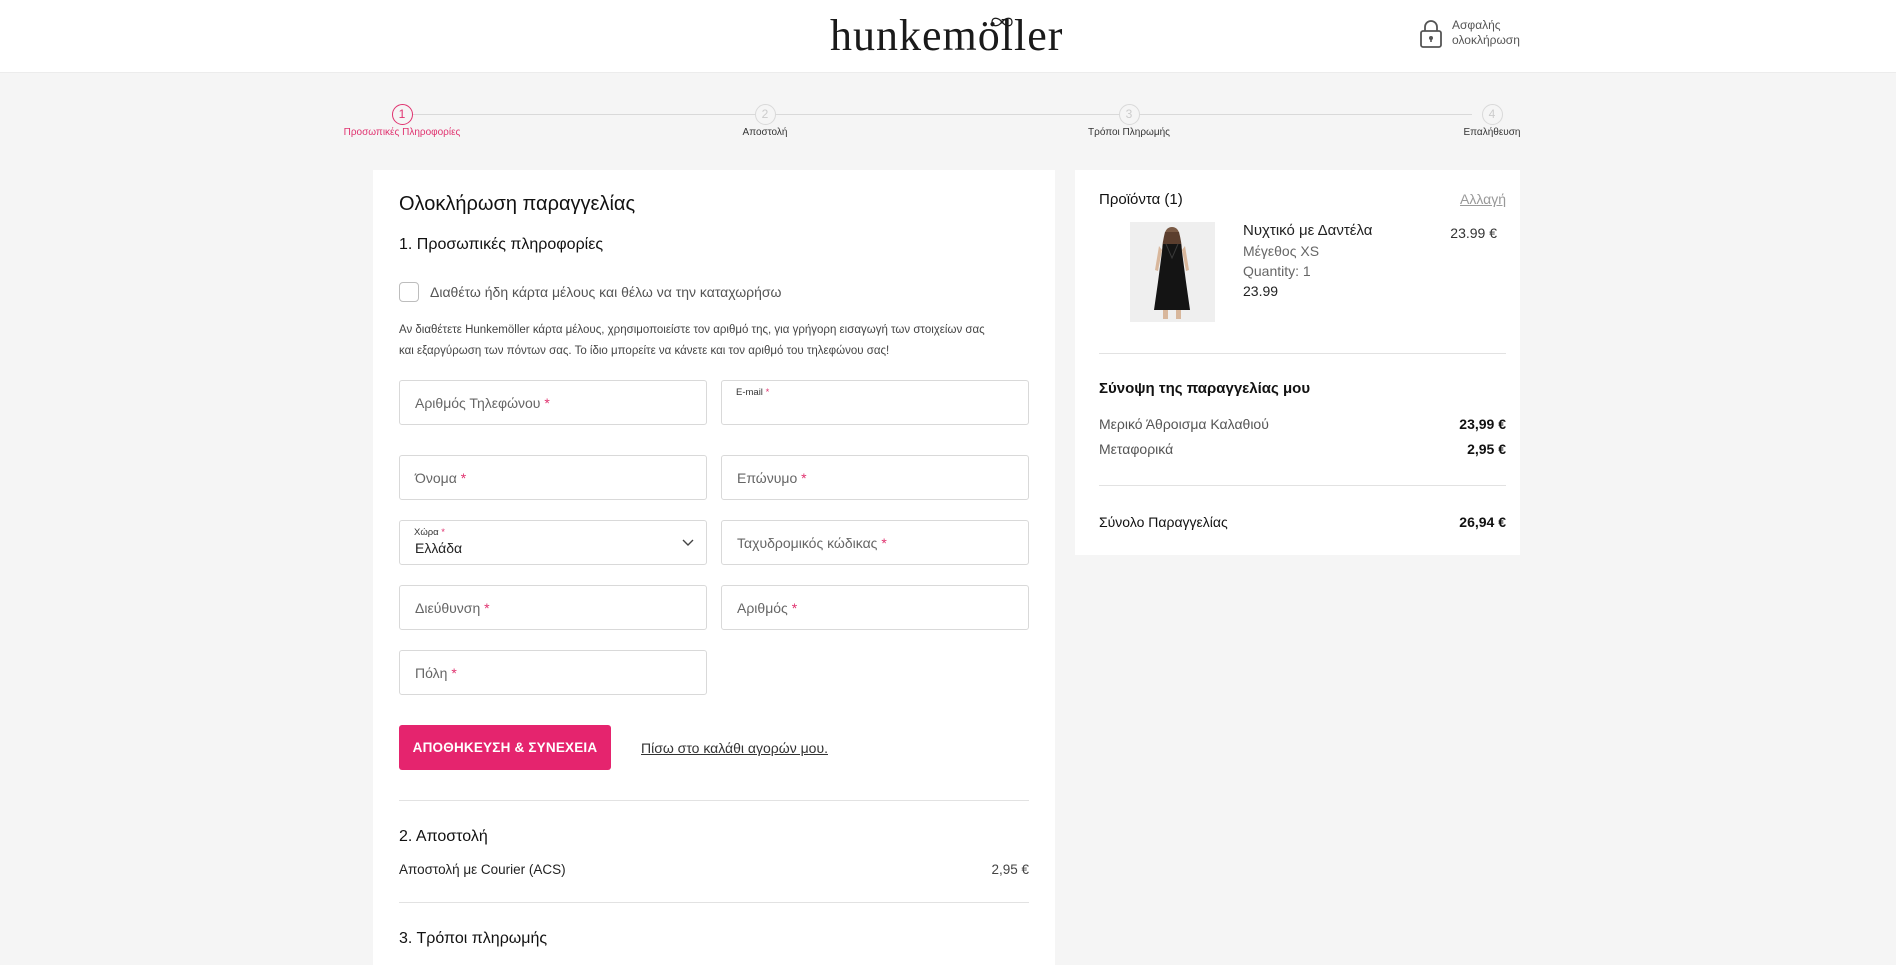  Describe the element at coordinates (501, 244) in the screenshot. I see `personal-info-heading: 1. Προσωπικές πληροφορίες` at that location.